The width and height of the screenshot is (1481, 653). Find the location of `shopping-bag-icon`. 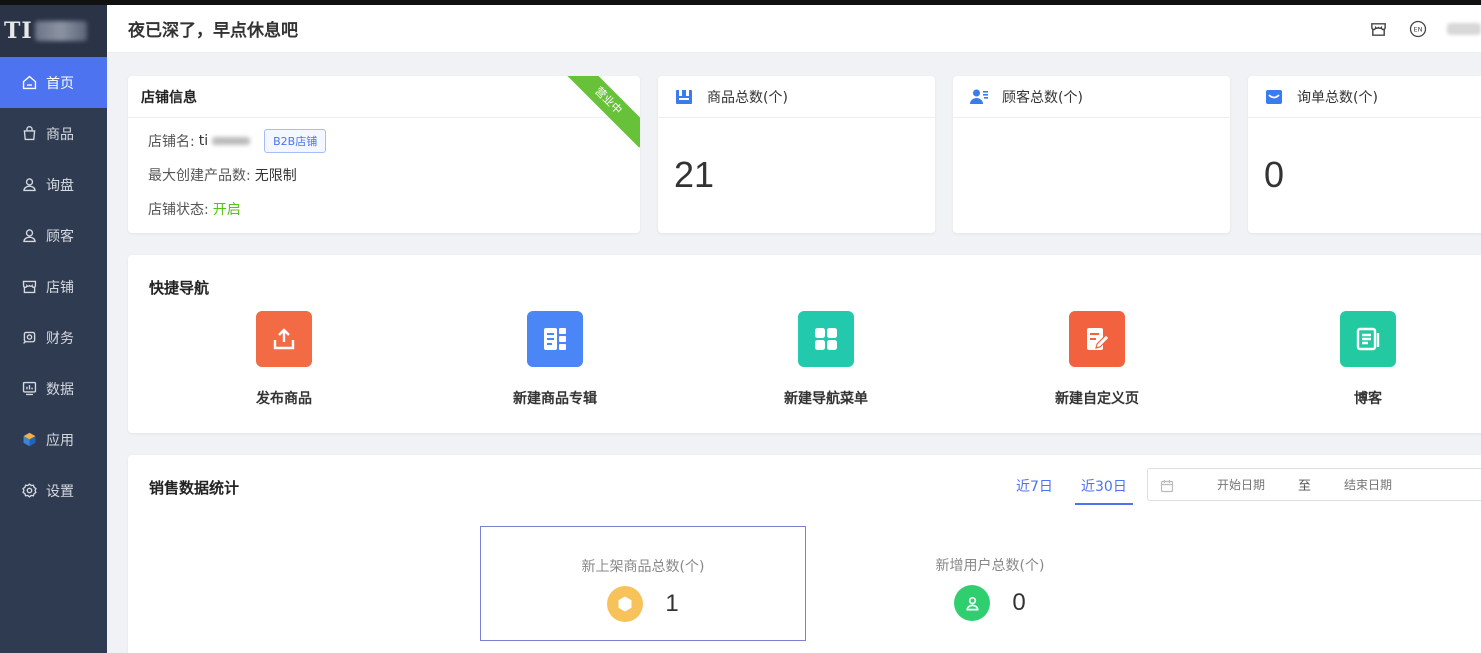

shopping-bag-icon is located at coordinates (29, 134).